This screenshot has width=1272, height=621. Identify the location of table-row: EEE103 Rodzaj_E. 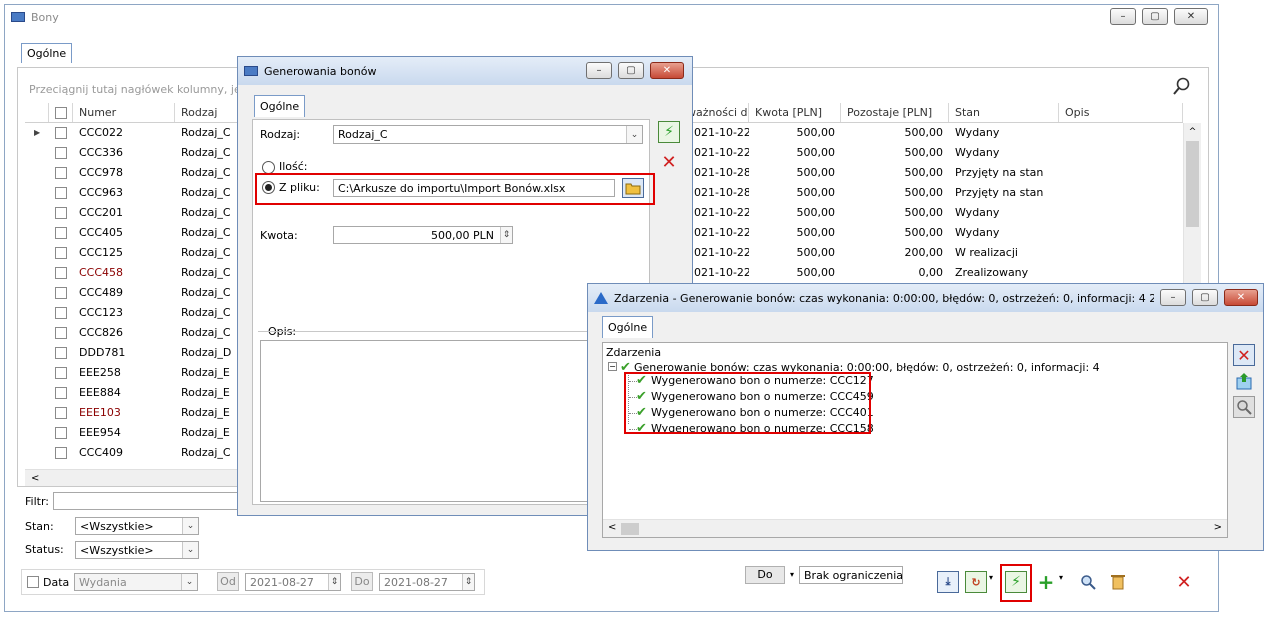
(134, 413).